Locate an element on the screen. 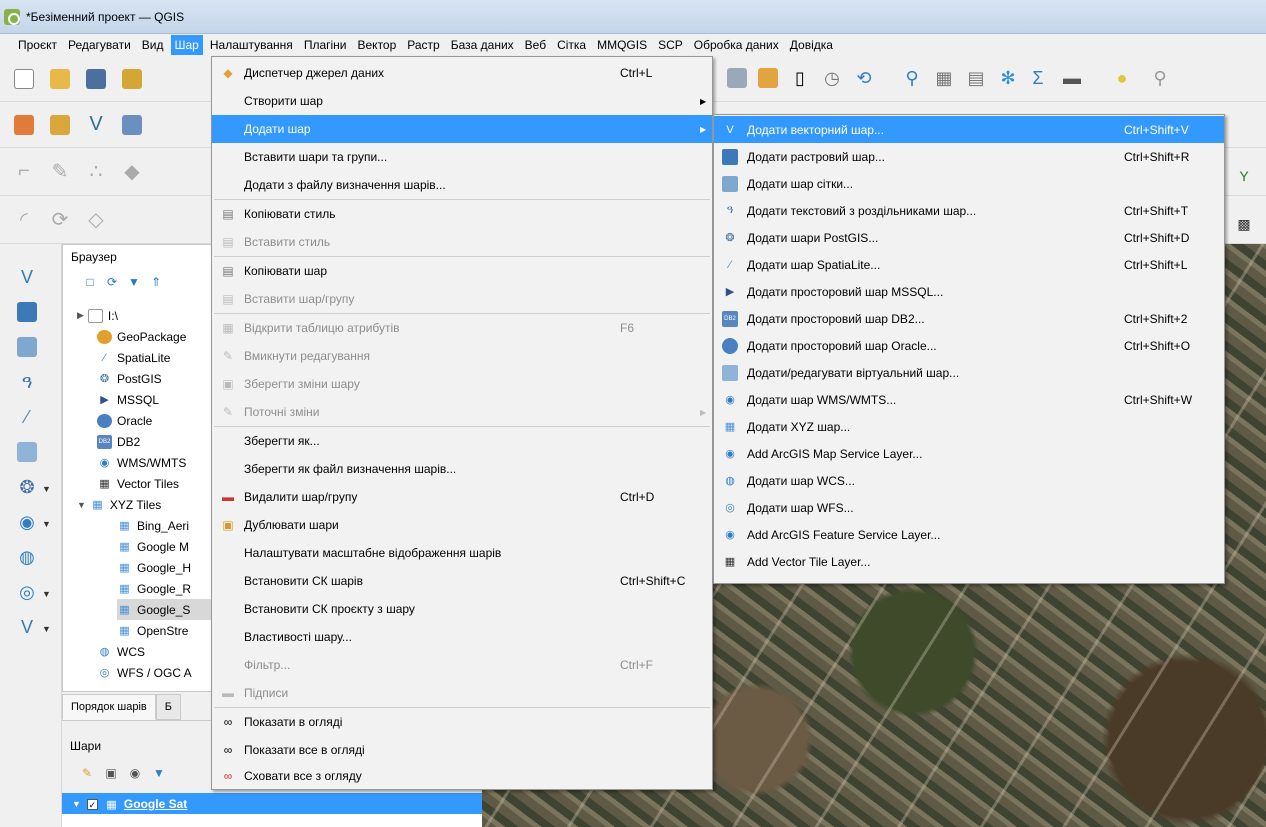 Image resolution: width=1266 pixels, height=827 pixels. tree-item-xyz: ▦ OpenStre is located at coordinates (152, 630).